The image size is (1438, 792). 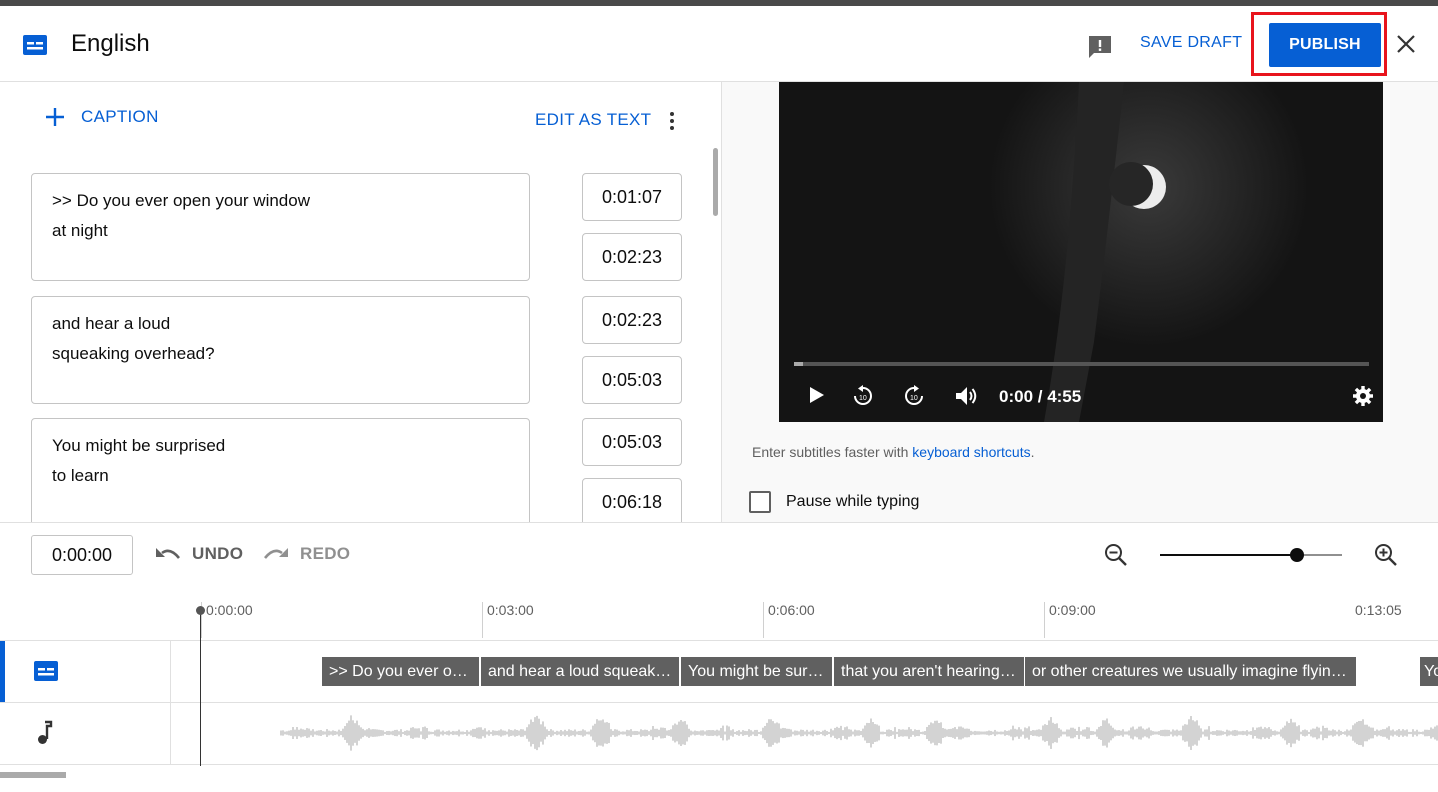 I want to click on zoom-out-icon, so click(x=1116, y=555).